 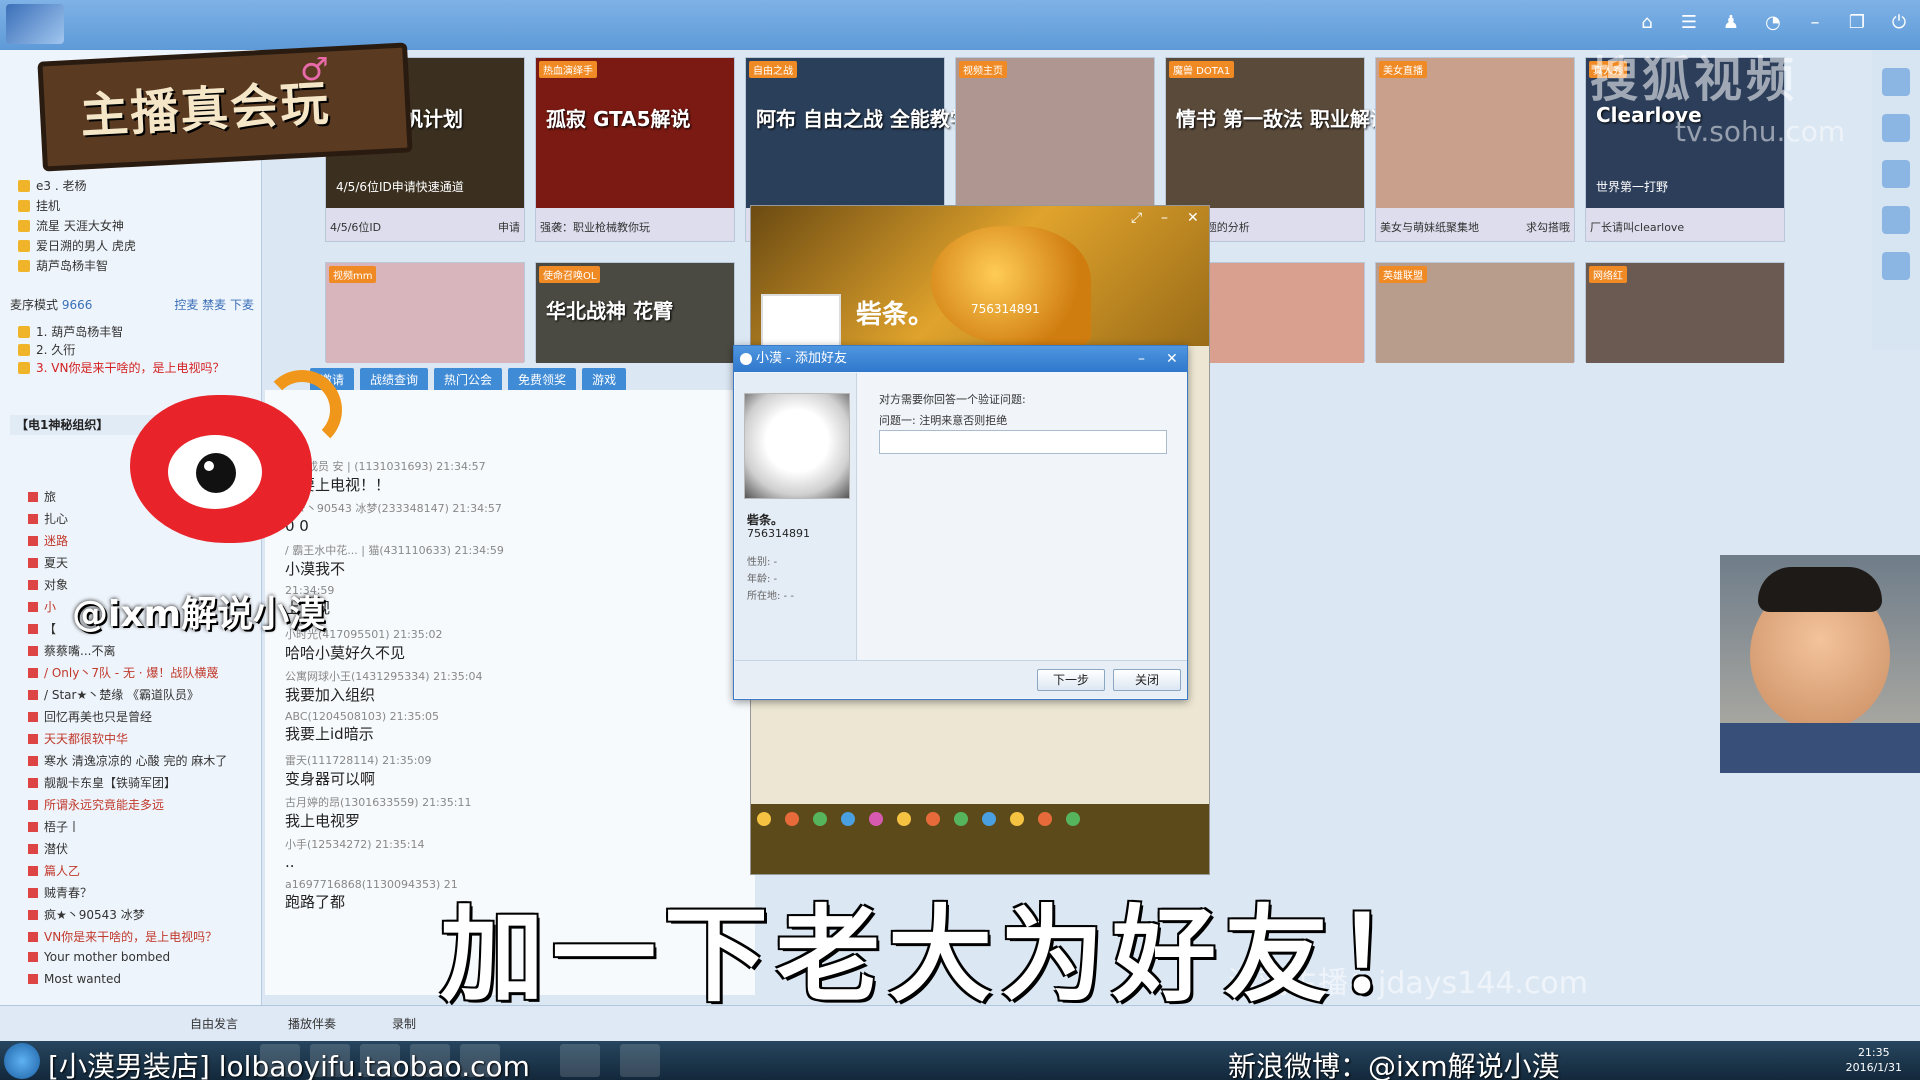 I want to click on skin-icon: ◔, so click(x=1773, y=23).